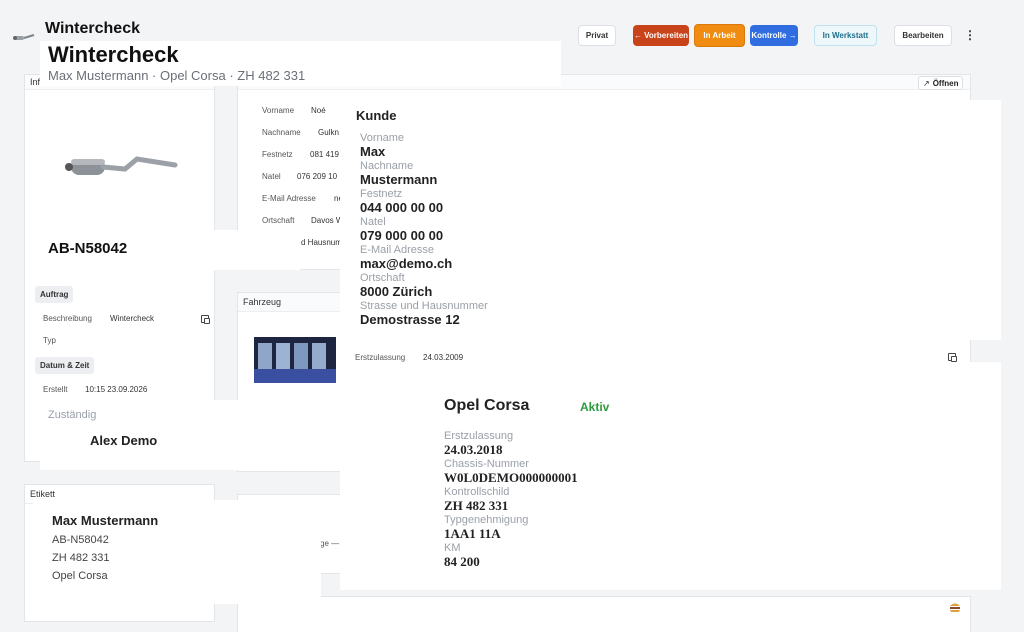  Describe the element at coordinates (945, 83) in the screenshot. I see `open-label: Öffnen` at that location.